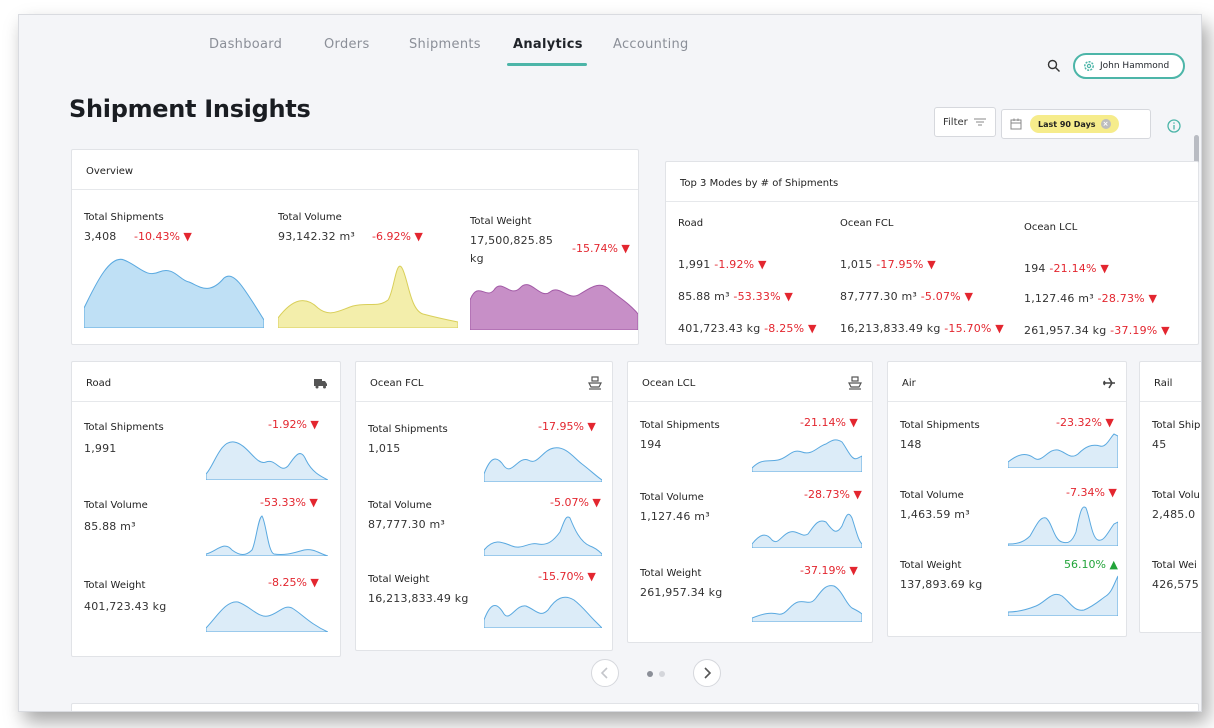 Image resolution: width=1214 pixels, height=728 pixels. I want to click on road-volume-label: Total Volume, so click(116, 505).